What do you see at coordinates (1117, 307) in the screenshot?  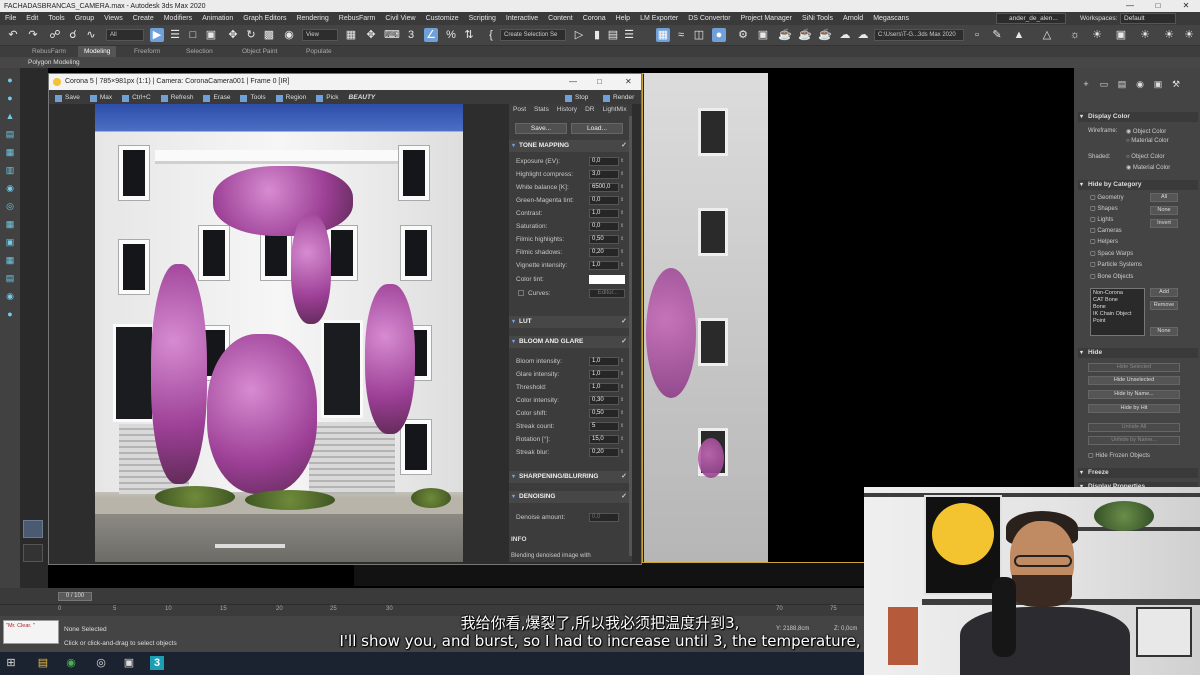 I see `list-item: Bone` at bounding box center [1117, 307].